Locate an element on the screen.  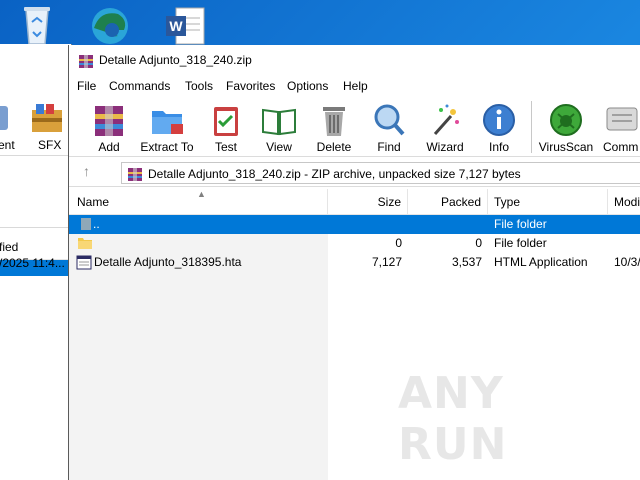
title-bar: Detalle Adjunto_318_240.zip is located at coordinates (354, 60).